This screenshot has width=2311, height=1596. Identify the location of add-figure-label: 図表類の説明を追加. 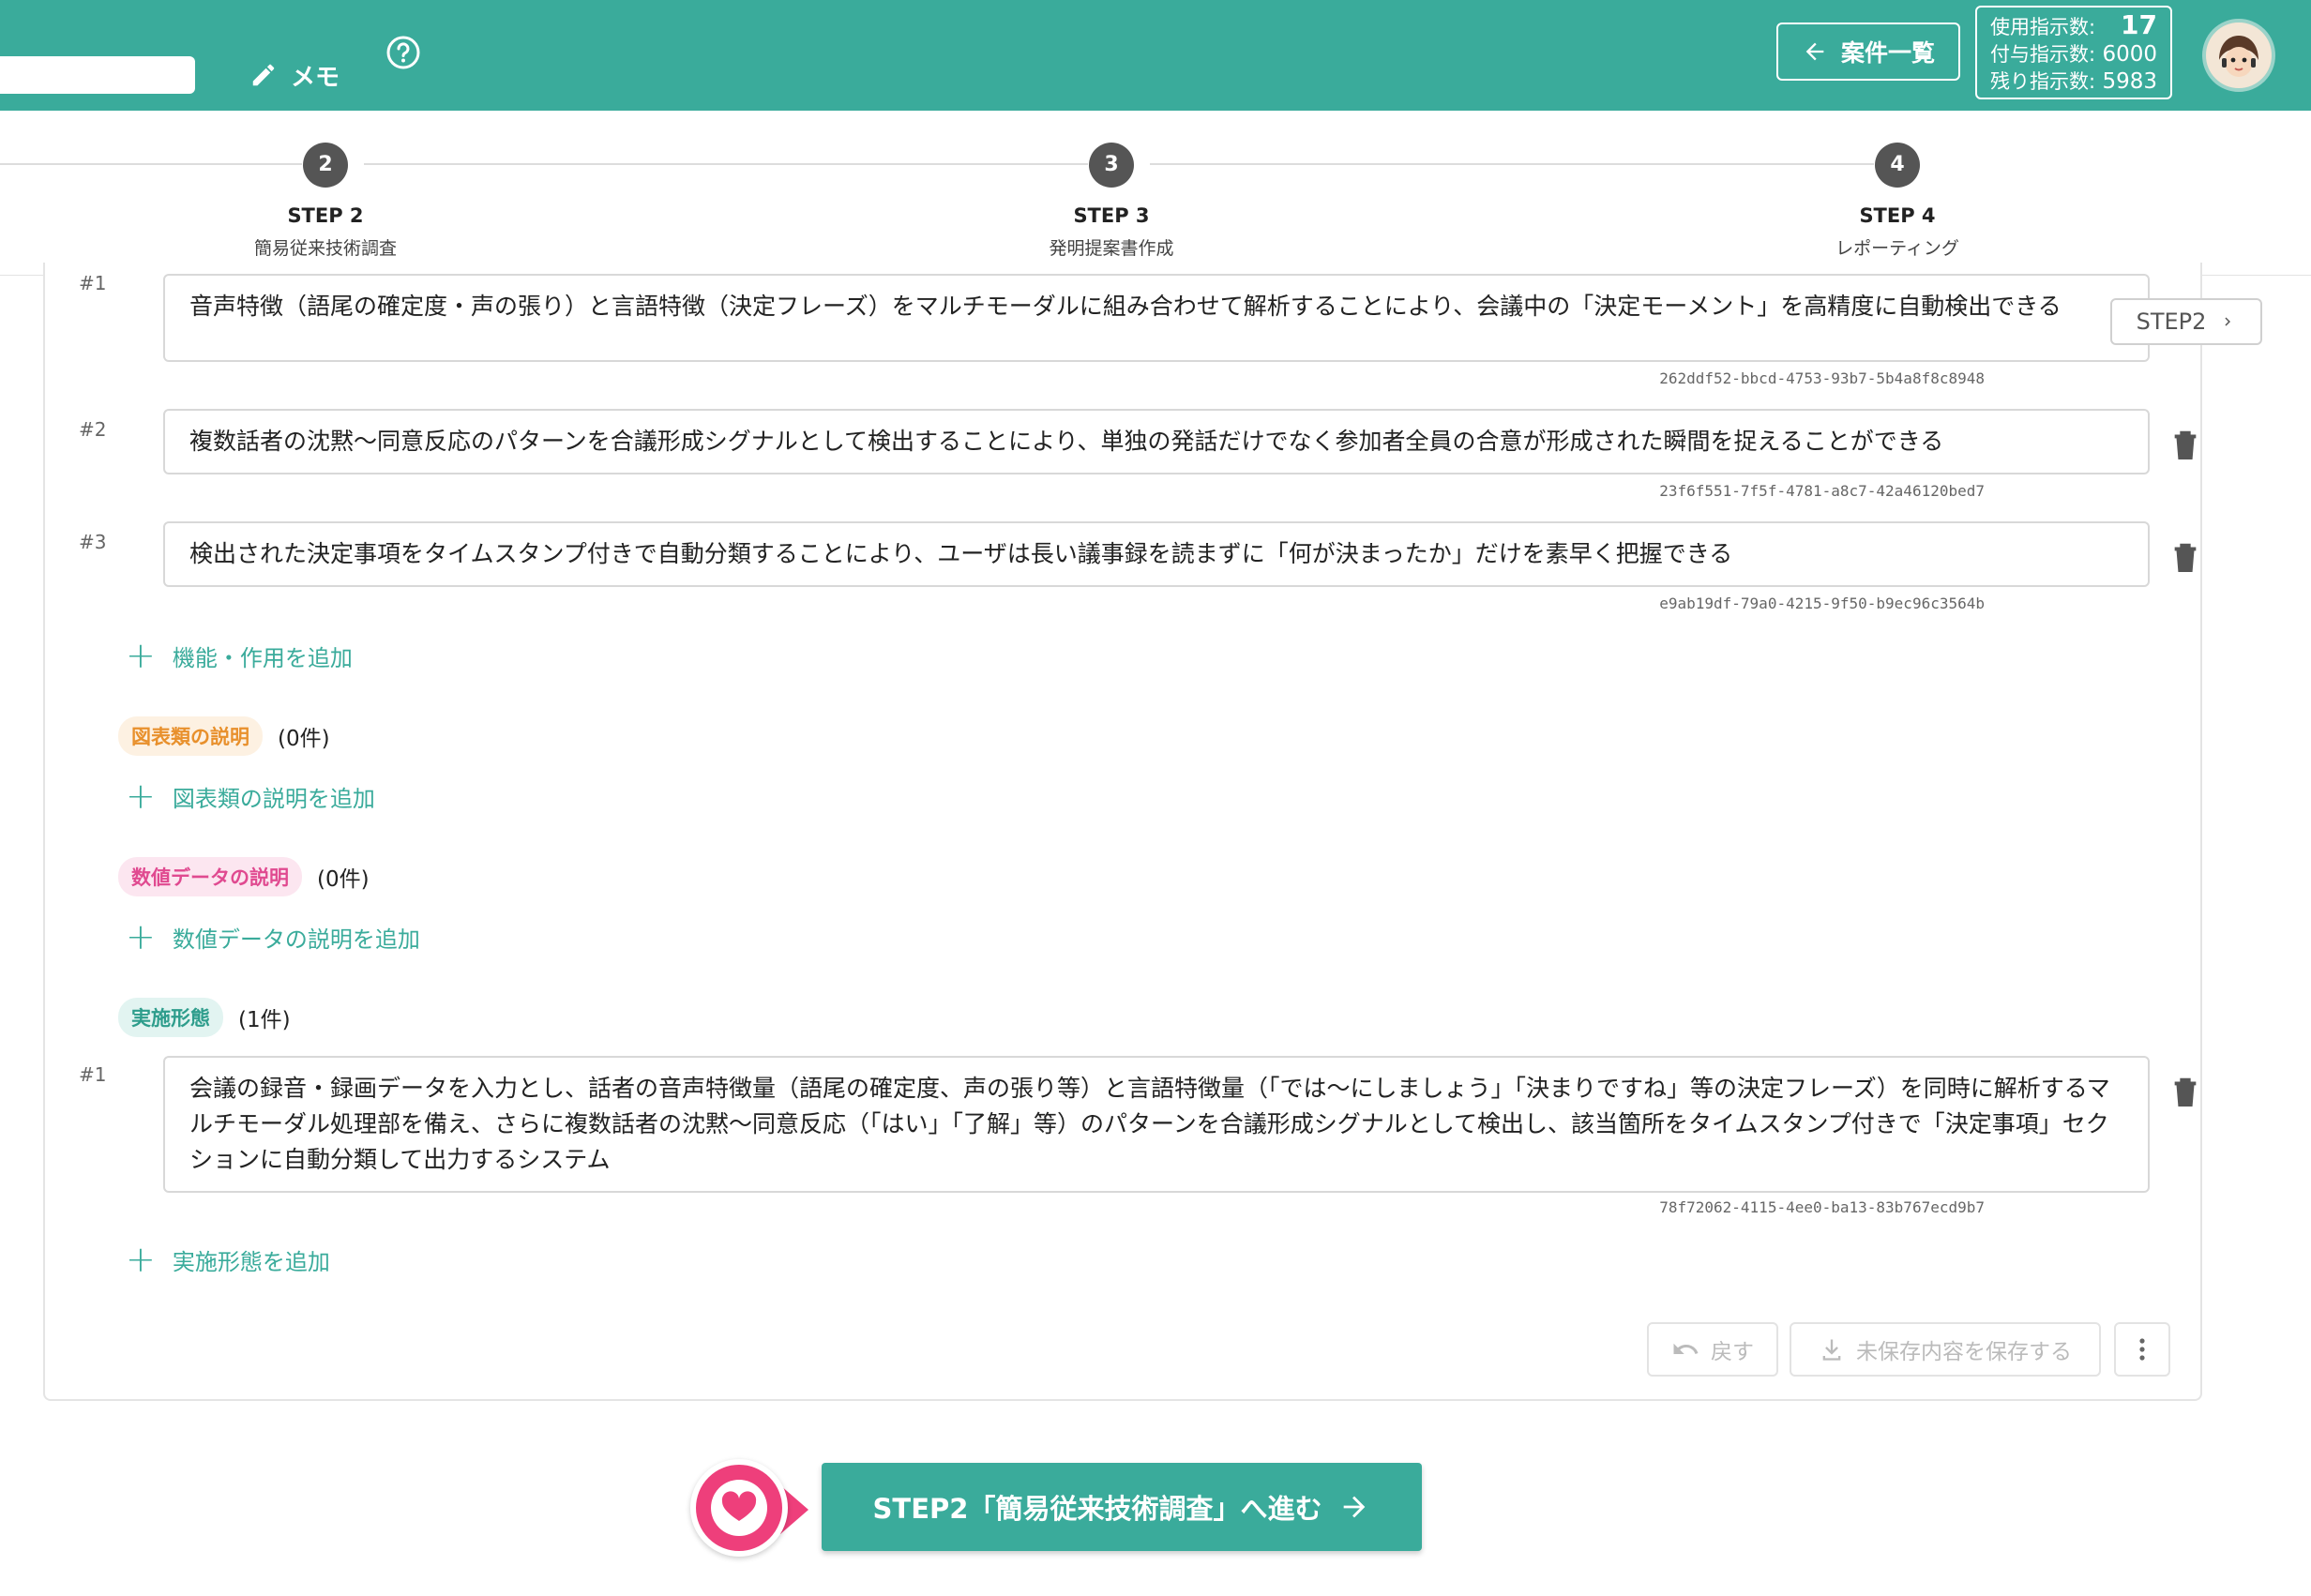
(273, 799).